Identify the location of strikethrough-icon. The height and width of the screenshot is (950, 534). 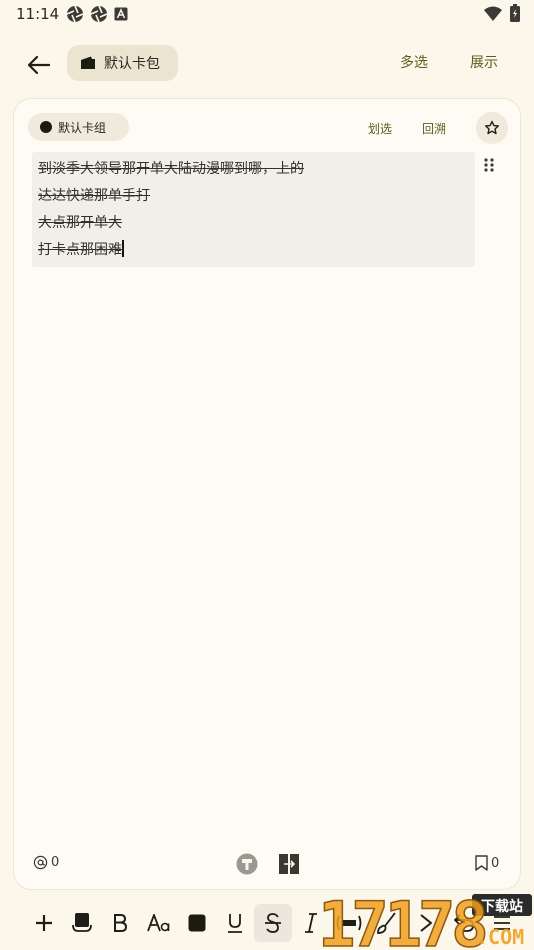
(273, 923).